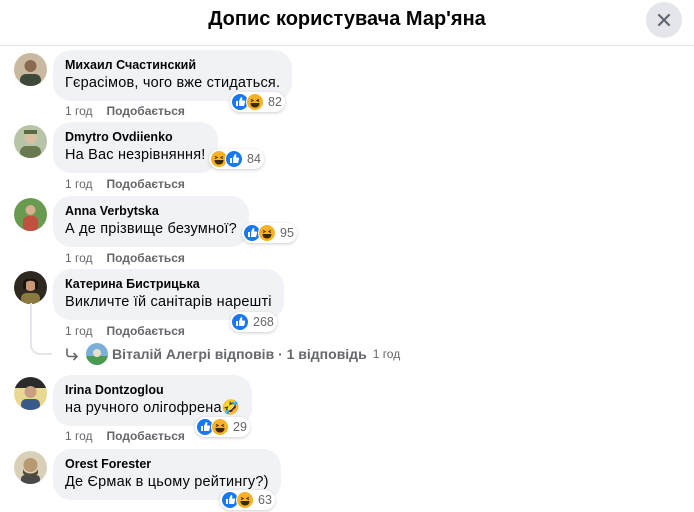 The image size is (694, 512). I want to click on reaction-count: 84, so click(254, 159).